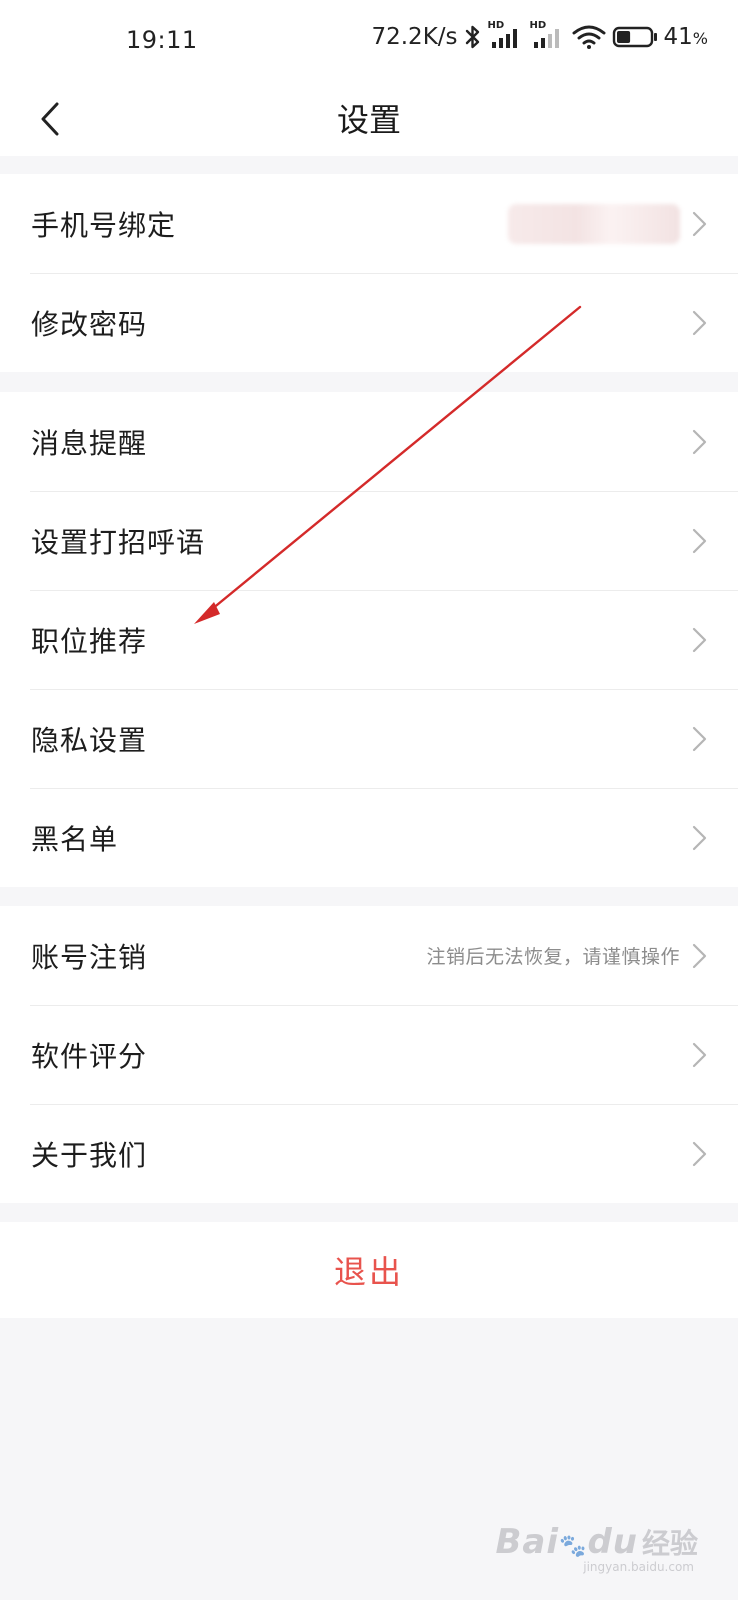 The height and width of the screenshot is (1600, 738). I want to click on logout-row: 退出, so click(369, 1270).